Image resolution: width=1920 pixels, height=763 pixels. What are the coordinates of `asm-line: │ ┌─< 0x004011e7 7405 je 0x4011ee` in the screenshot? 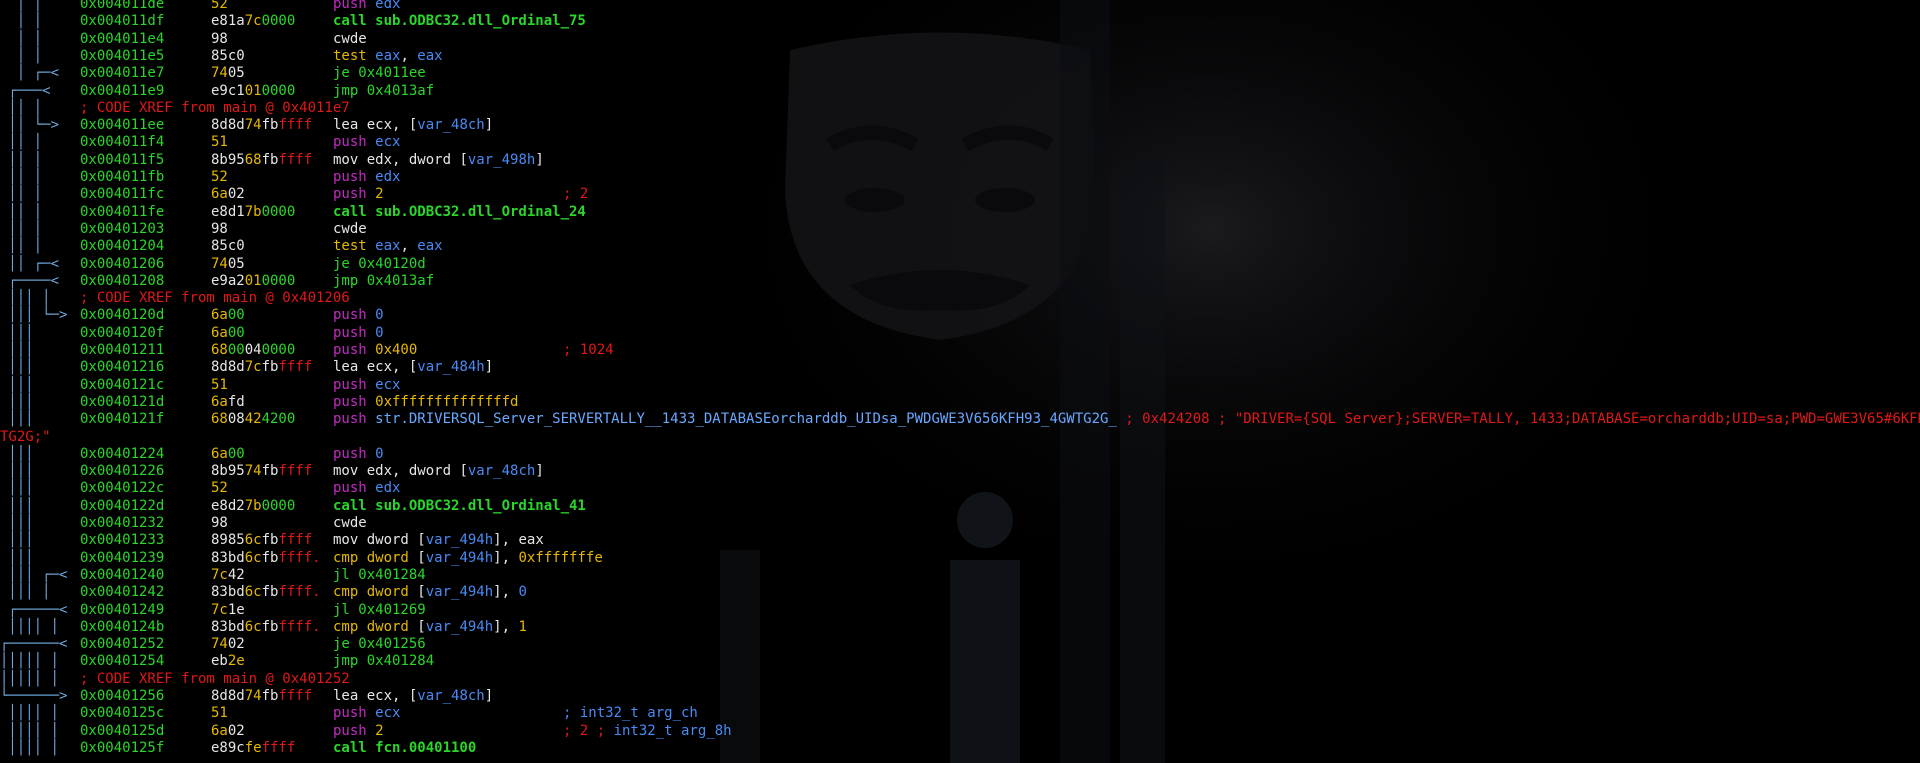 It's located at (960, 73).